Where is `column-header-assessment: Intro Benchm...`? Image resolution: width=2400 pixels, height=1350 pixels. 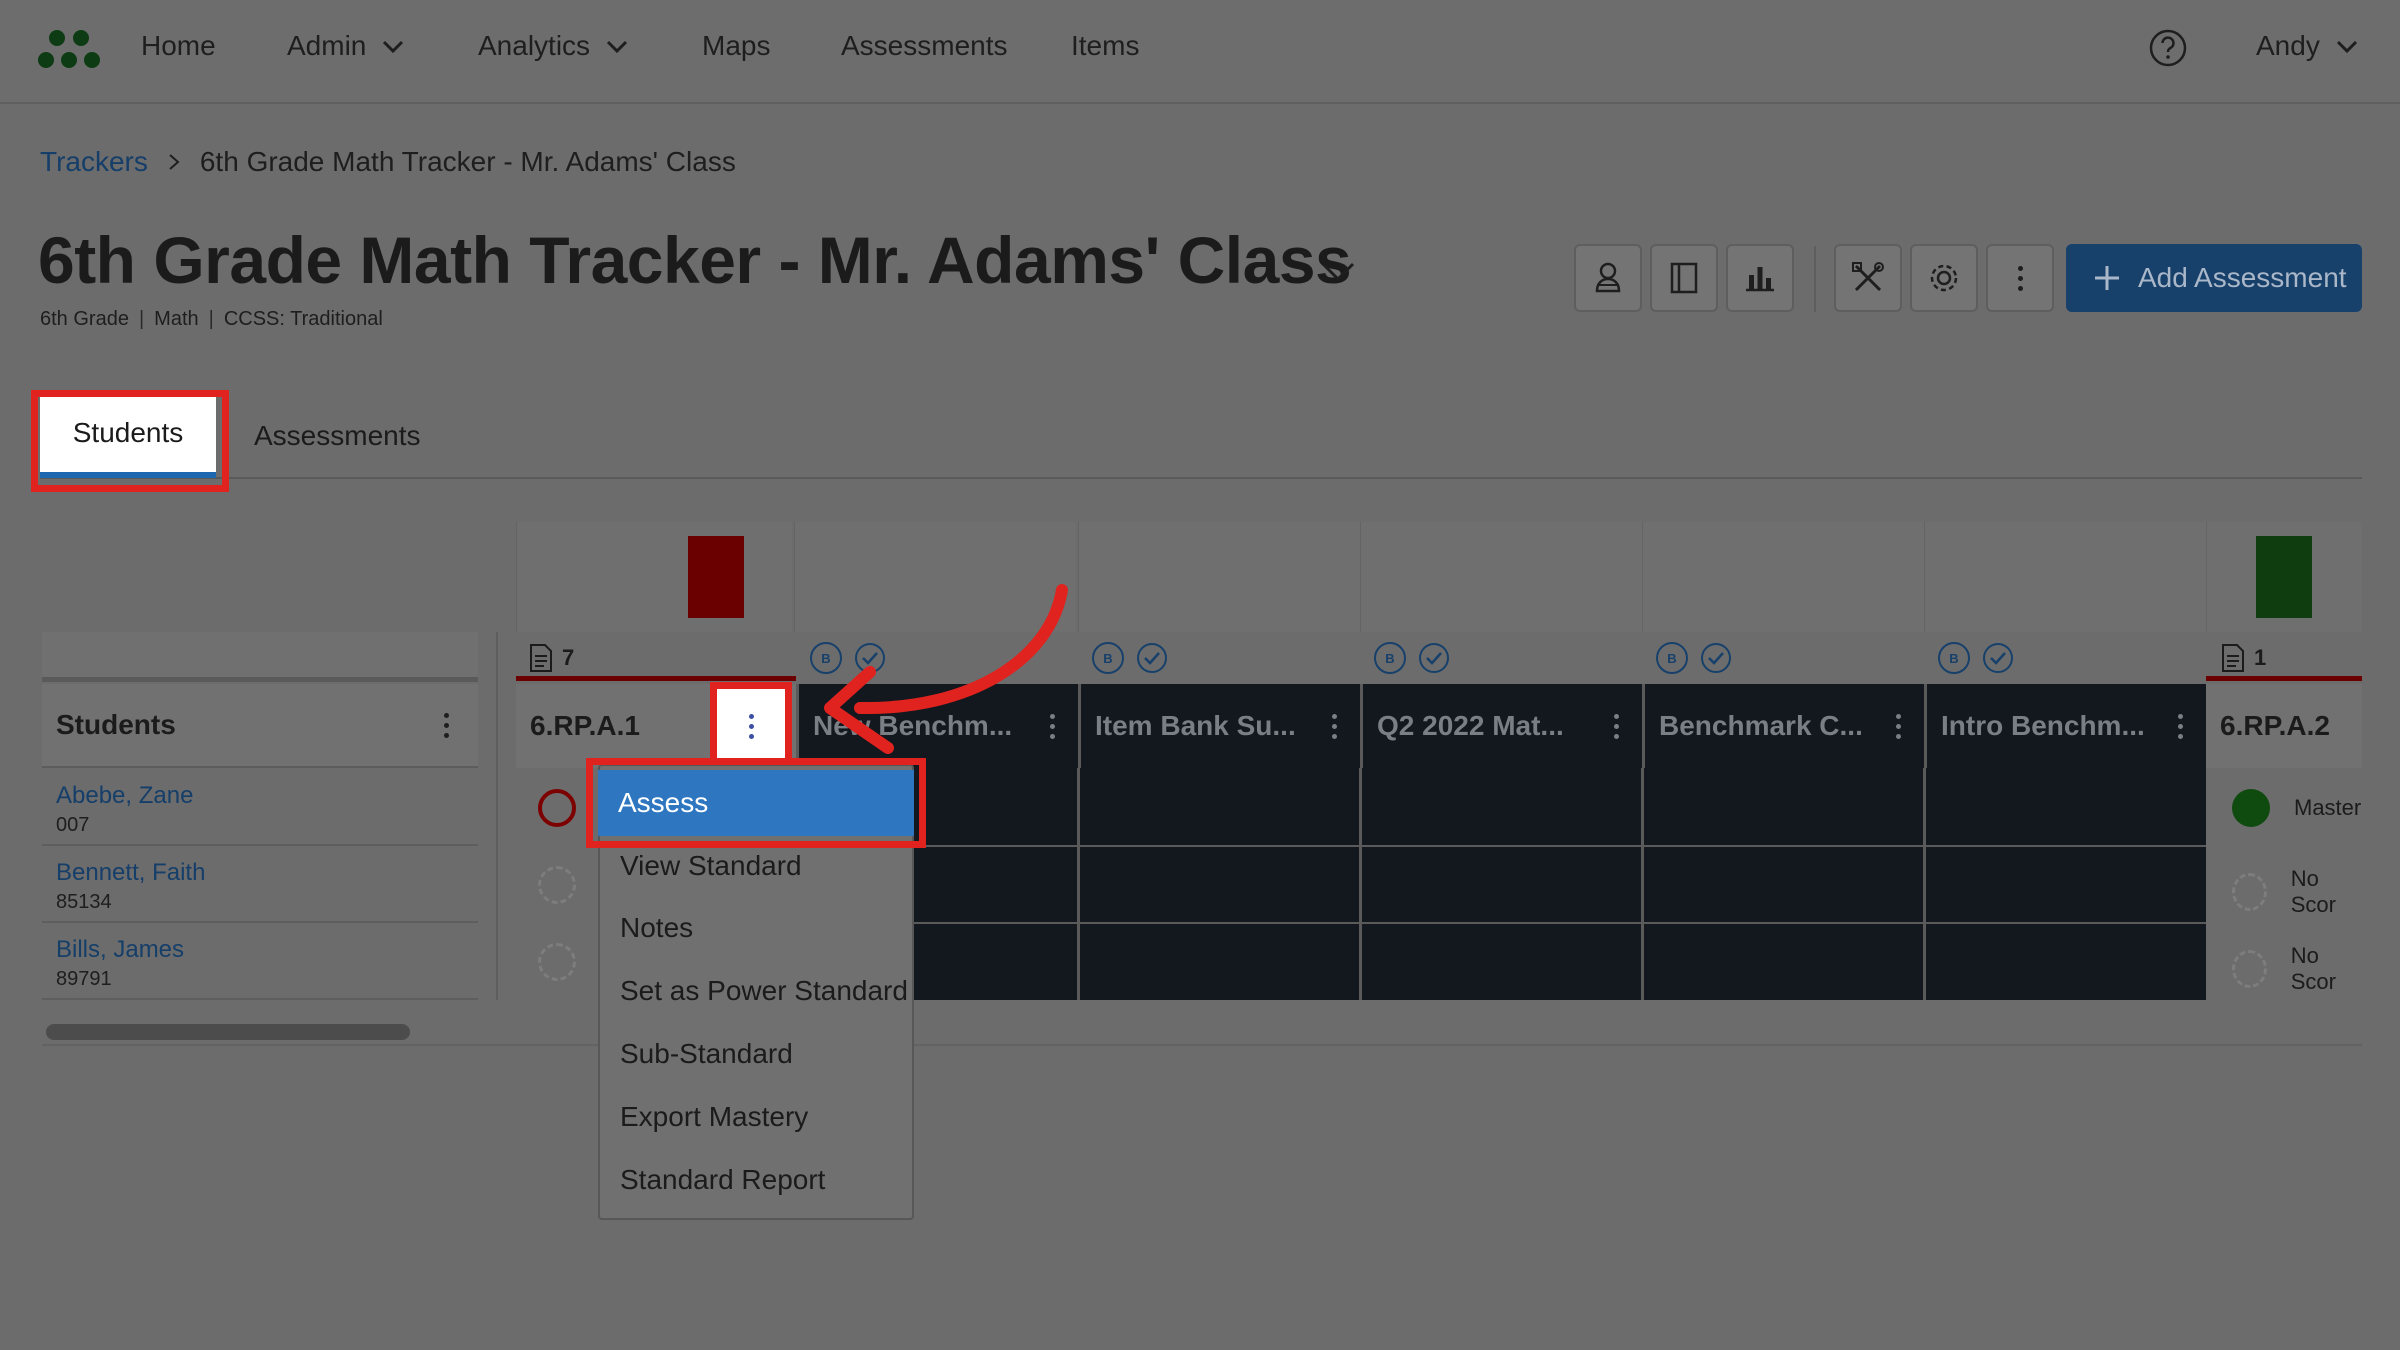
column-header-assessment: Intro Benchm... is located at coordinates (2065, 726).